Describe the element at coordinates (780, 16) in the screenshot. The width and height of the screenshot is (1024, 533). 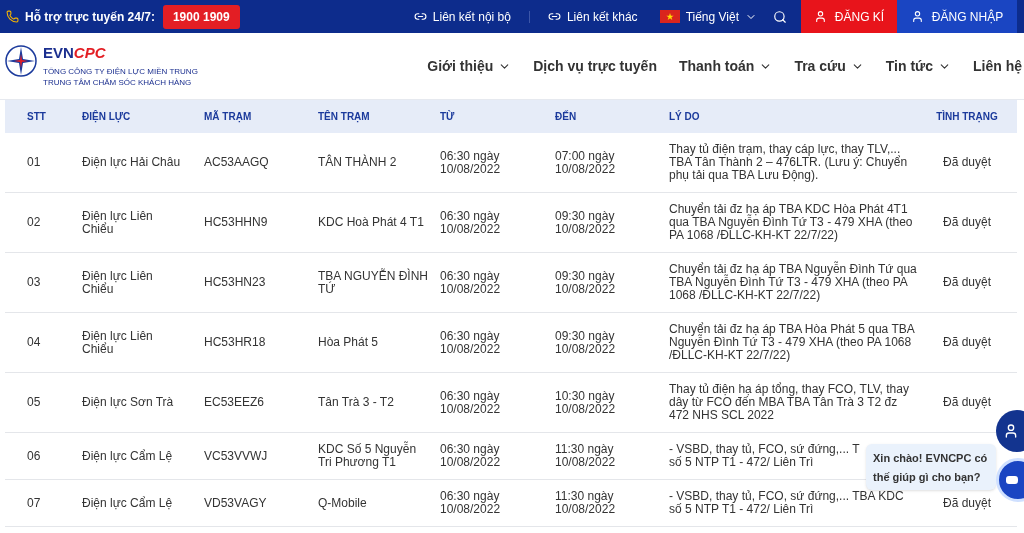
I see `search-icon` at that location.